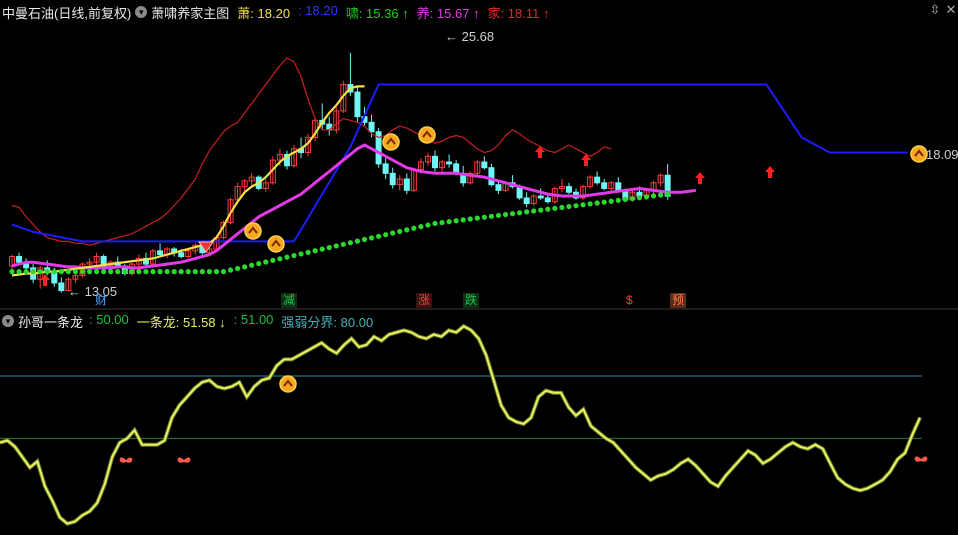 The width and height of the screenshot is (958, 535). What do you see at coordinates (678, 300) in the screenshot?
I see `event-tag-5: 预` at bounding box center [678, 300].